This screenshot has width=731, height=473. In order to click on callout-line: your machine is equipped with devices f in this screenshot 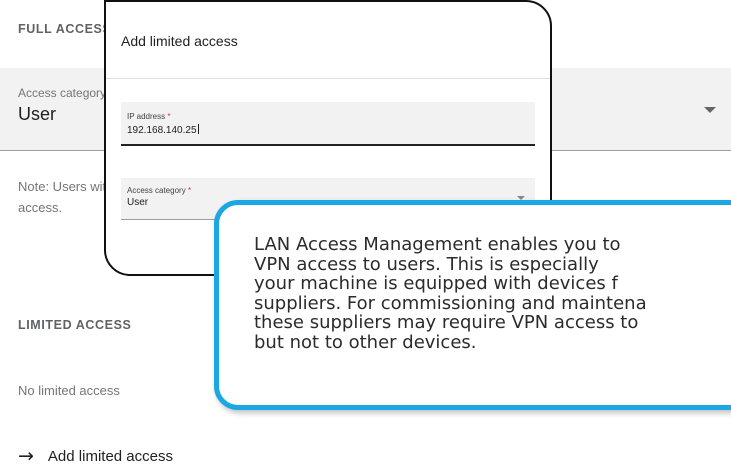, I will do `click(436, 283)`.